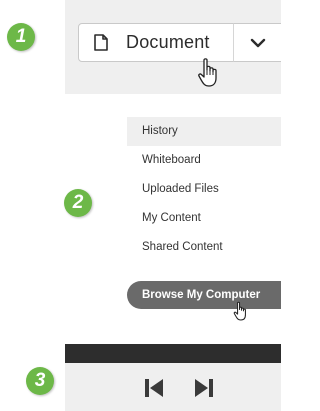 The height and width of the screenshot is (411, 320). Describe the element at coordinates (168, 42) in the screenshot. I see `document-dropdown-label: Document` at that location.